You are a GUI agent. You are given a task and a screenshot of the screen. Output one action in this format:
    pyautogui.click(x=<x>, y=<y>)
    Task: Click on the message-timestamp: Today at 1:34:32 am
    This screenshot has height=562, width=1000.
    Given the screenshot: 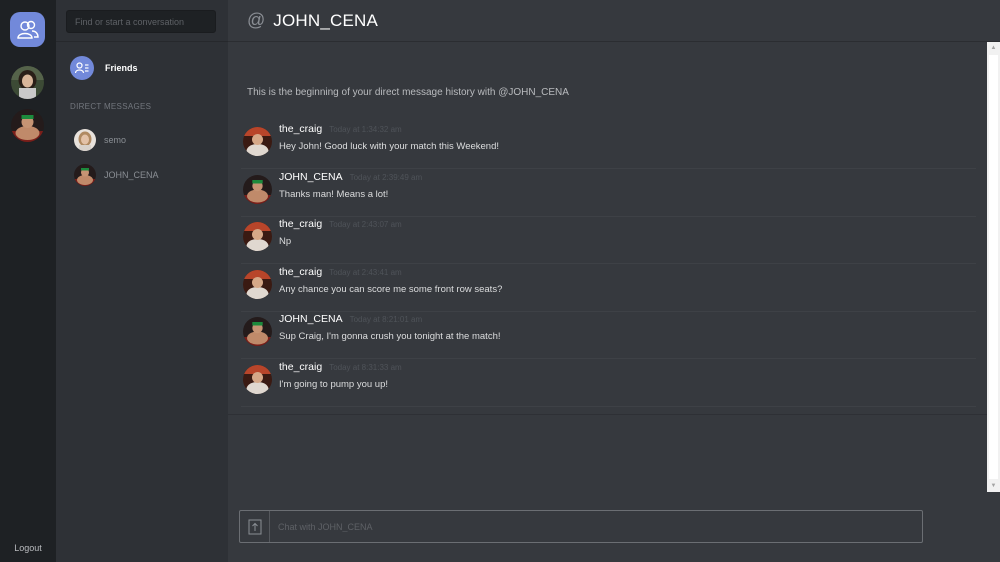 What is the action you would take?
    pyautogui.click(x=365, y=129)
    